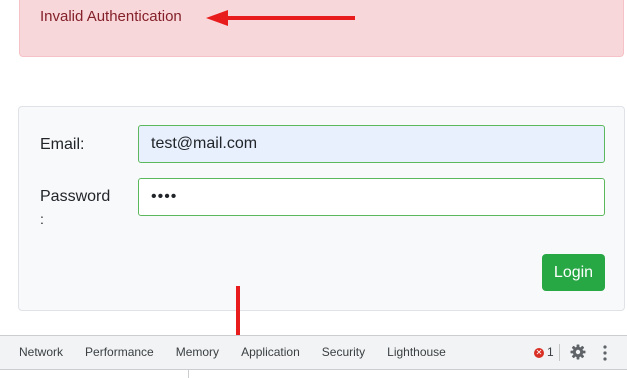 The image size is (627, 378). I want to click on devtools-subbar, so click(313, 373).